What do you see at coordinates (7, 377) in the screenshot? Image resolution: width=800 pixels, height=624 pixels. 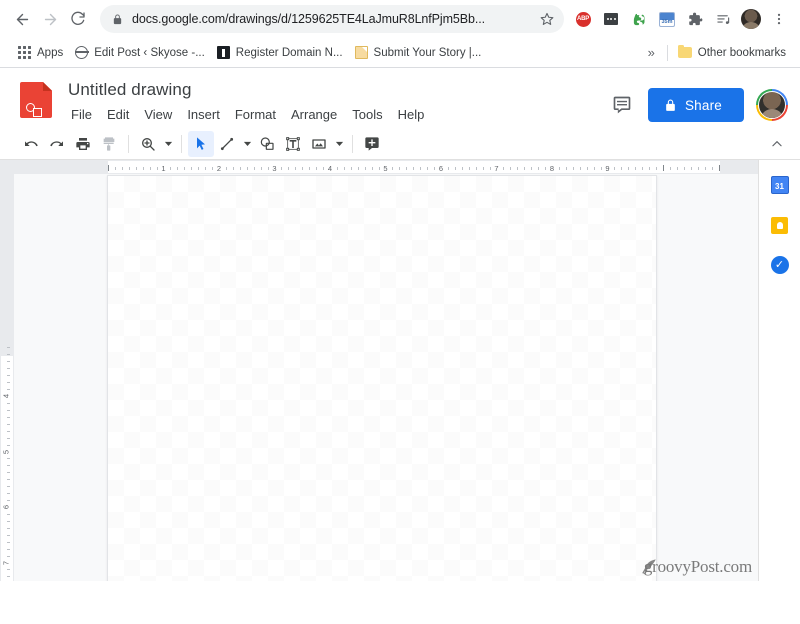 I see `vertical-ruler: 4 5 6 7` at bounding box center [7, 377].